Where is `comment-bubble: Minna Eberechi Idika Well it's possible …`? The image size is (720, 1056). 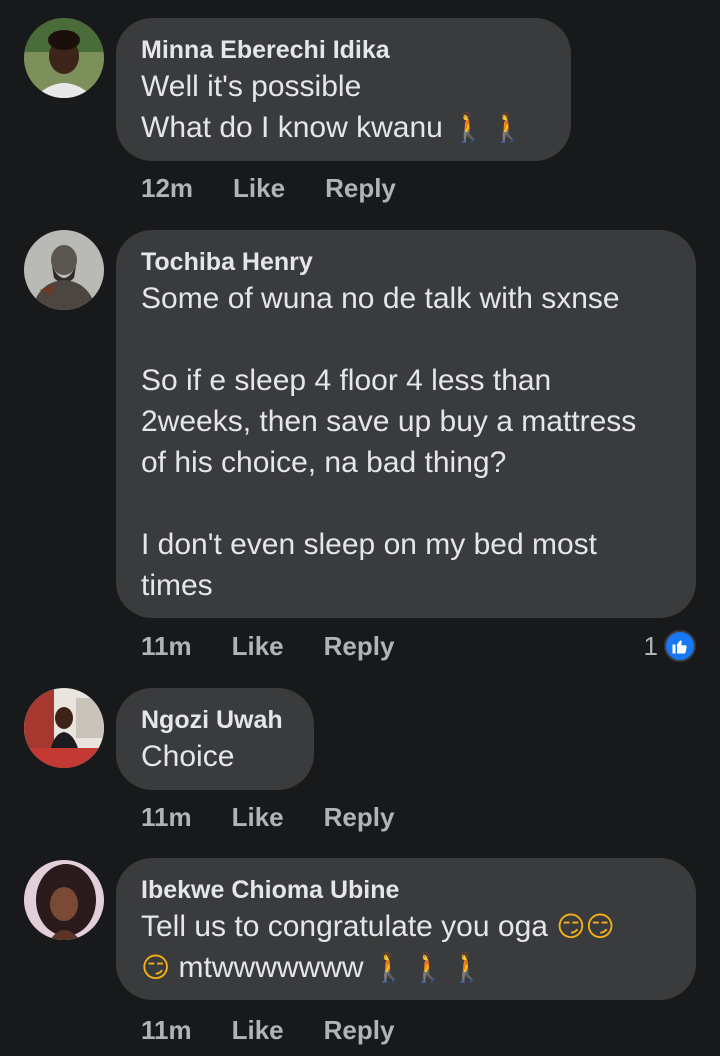 comment-bubble: Minna Eberechi Idika Well it's possible … is located at coordinates (343, 89).